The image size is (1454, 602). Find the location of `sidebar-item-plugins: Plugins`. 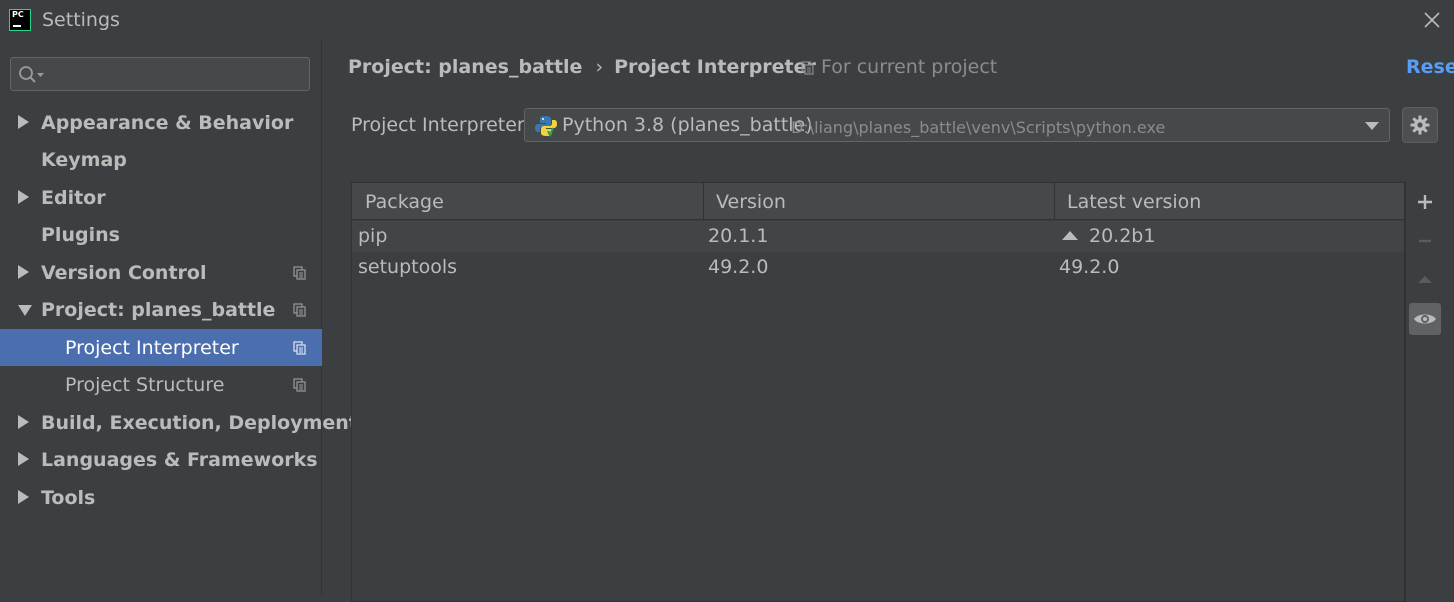

sidebar-item-plugins: Plugins is located at coordinates (161, 234).